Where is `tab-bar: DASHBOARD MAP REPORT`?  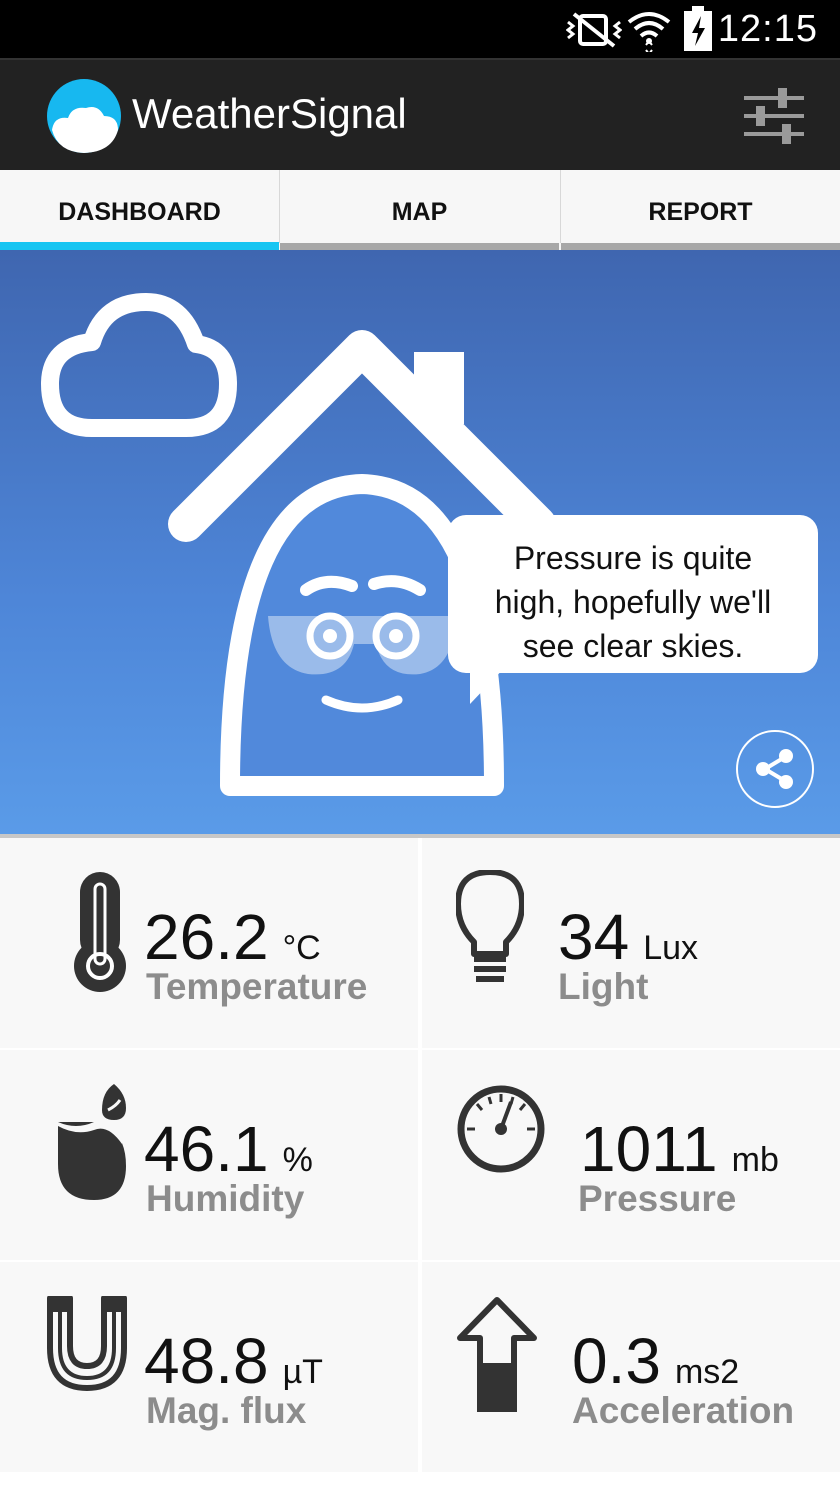 tab-bar: DASHBOARD MAP REPORT is located at coordinates (420, 210).